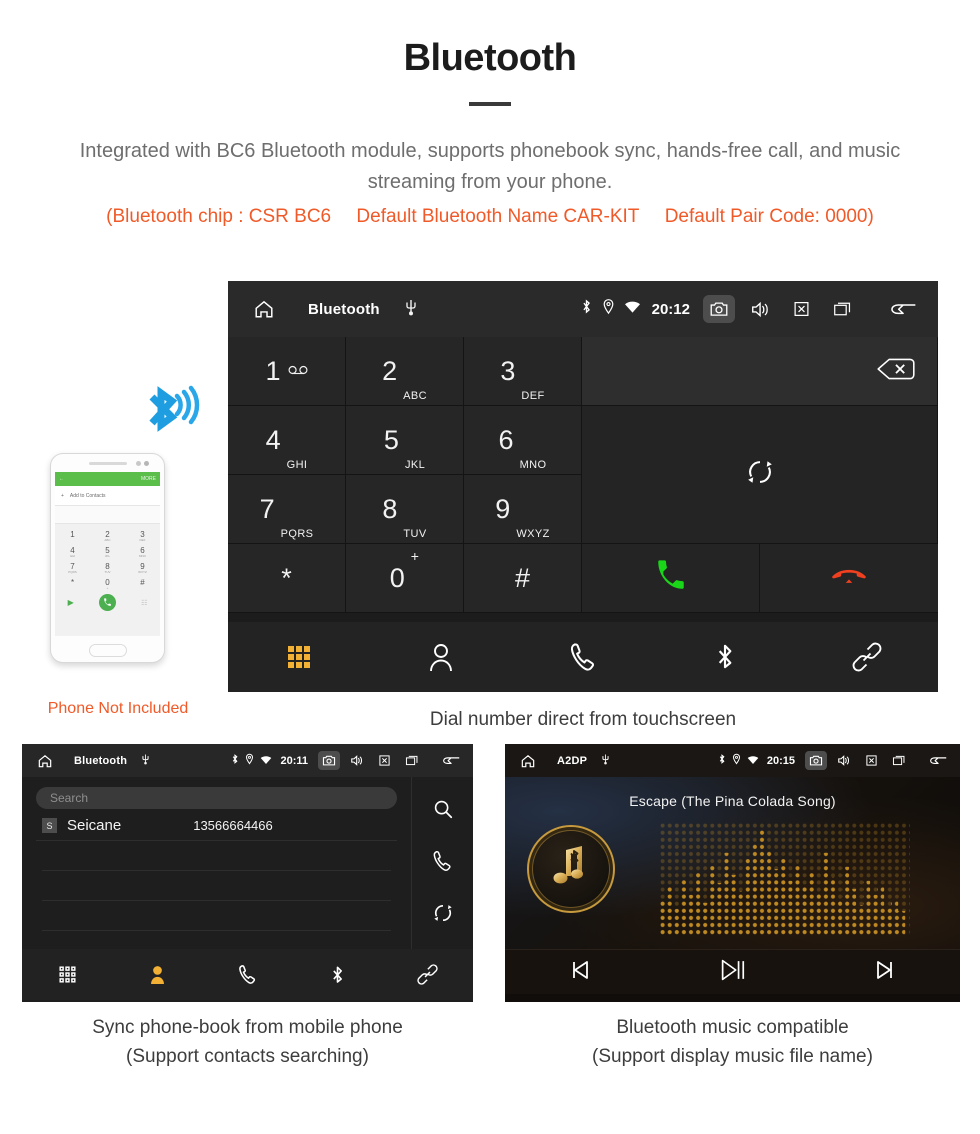 Image resolution: width=980 pixels, height=1134 pixels. Describe the element at coordinates (142, 568) in the screenshot. I see `phone-key: 9 WXYZ` at that location.